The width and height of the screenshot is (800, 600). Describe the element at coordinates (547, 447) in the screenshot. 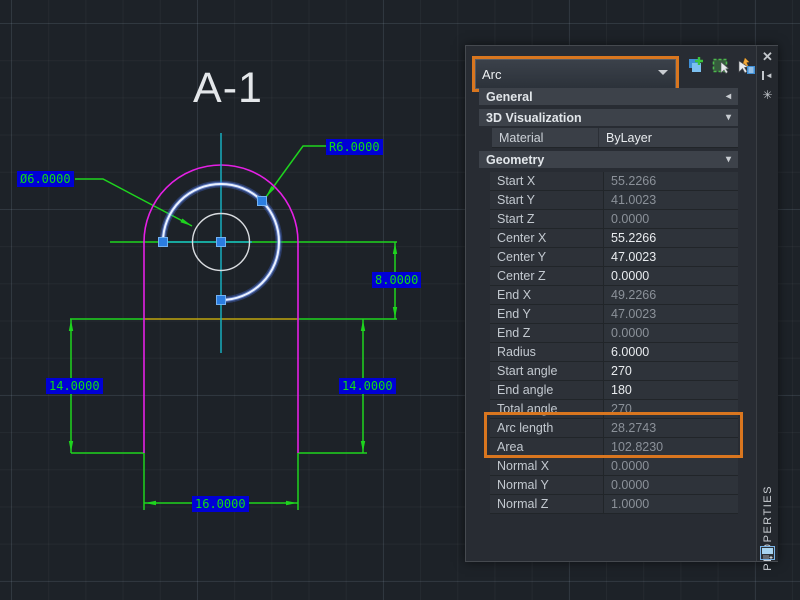

I see `property-label: Area` at that location.